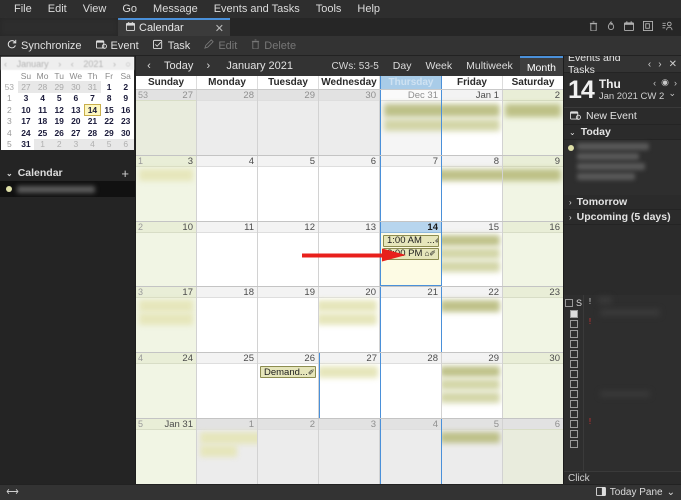  What do you see at coordinates (227, 254) in the screenshot?
I see `day-cell: 11` at bounding box center [227, 254].